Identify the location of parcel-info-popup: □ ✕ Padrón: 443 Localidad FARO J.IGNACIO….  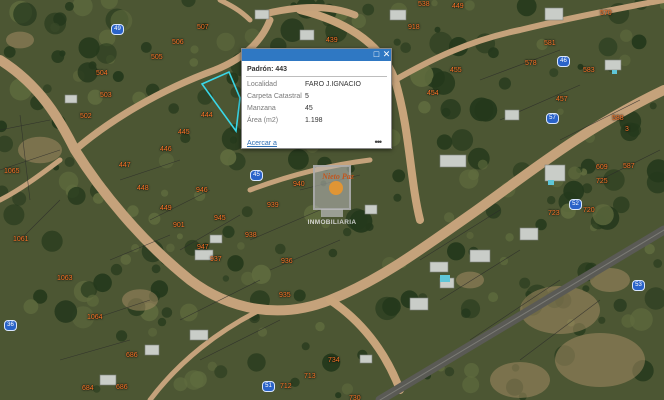
(316, 98).